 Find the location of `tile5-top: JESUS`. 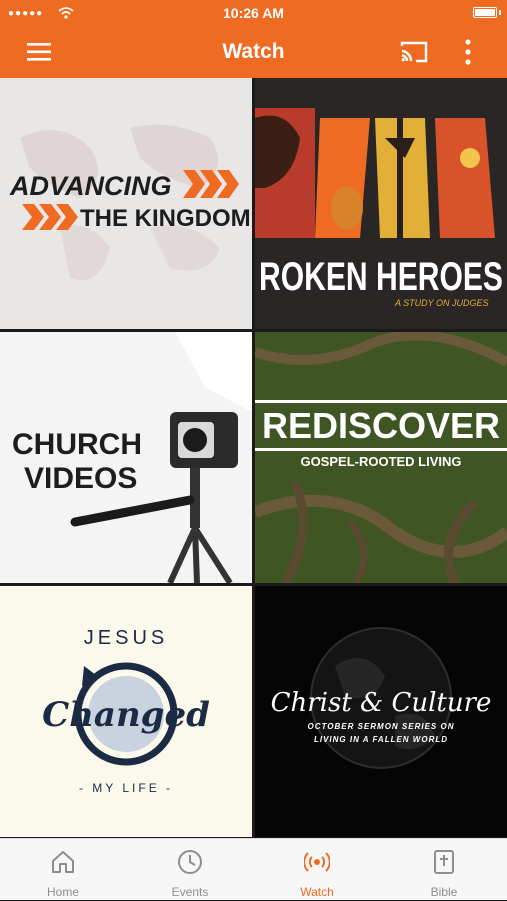

tile5-top: JESUS is located at coordinates (126, 638).